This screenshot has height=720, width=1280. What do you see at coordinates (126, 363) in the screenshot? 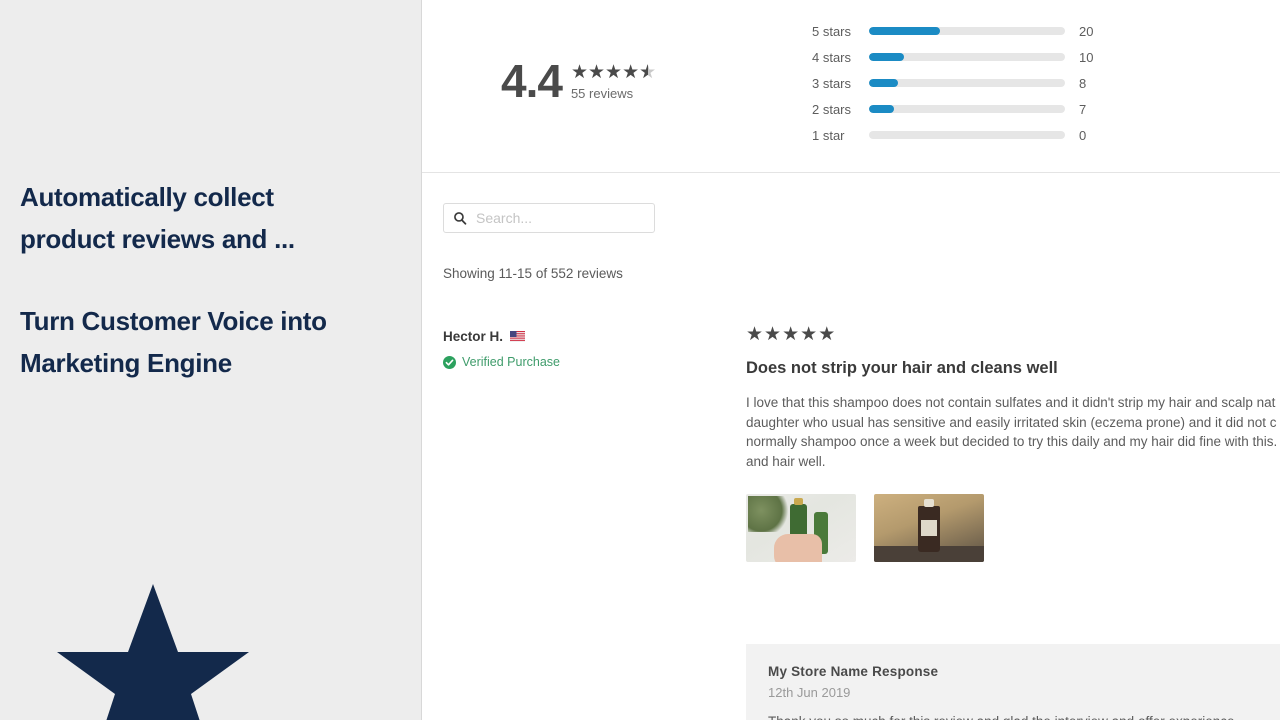
I see `promo-line-4: Marketing Engine` at bounding box center [126, 363].